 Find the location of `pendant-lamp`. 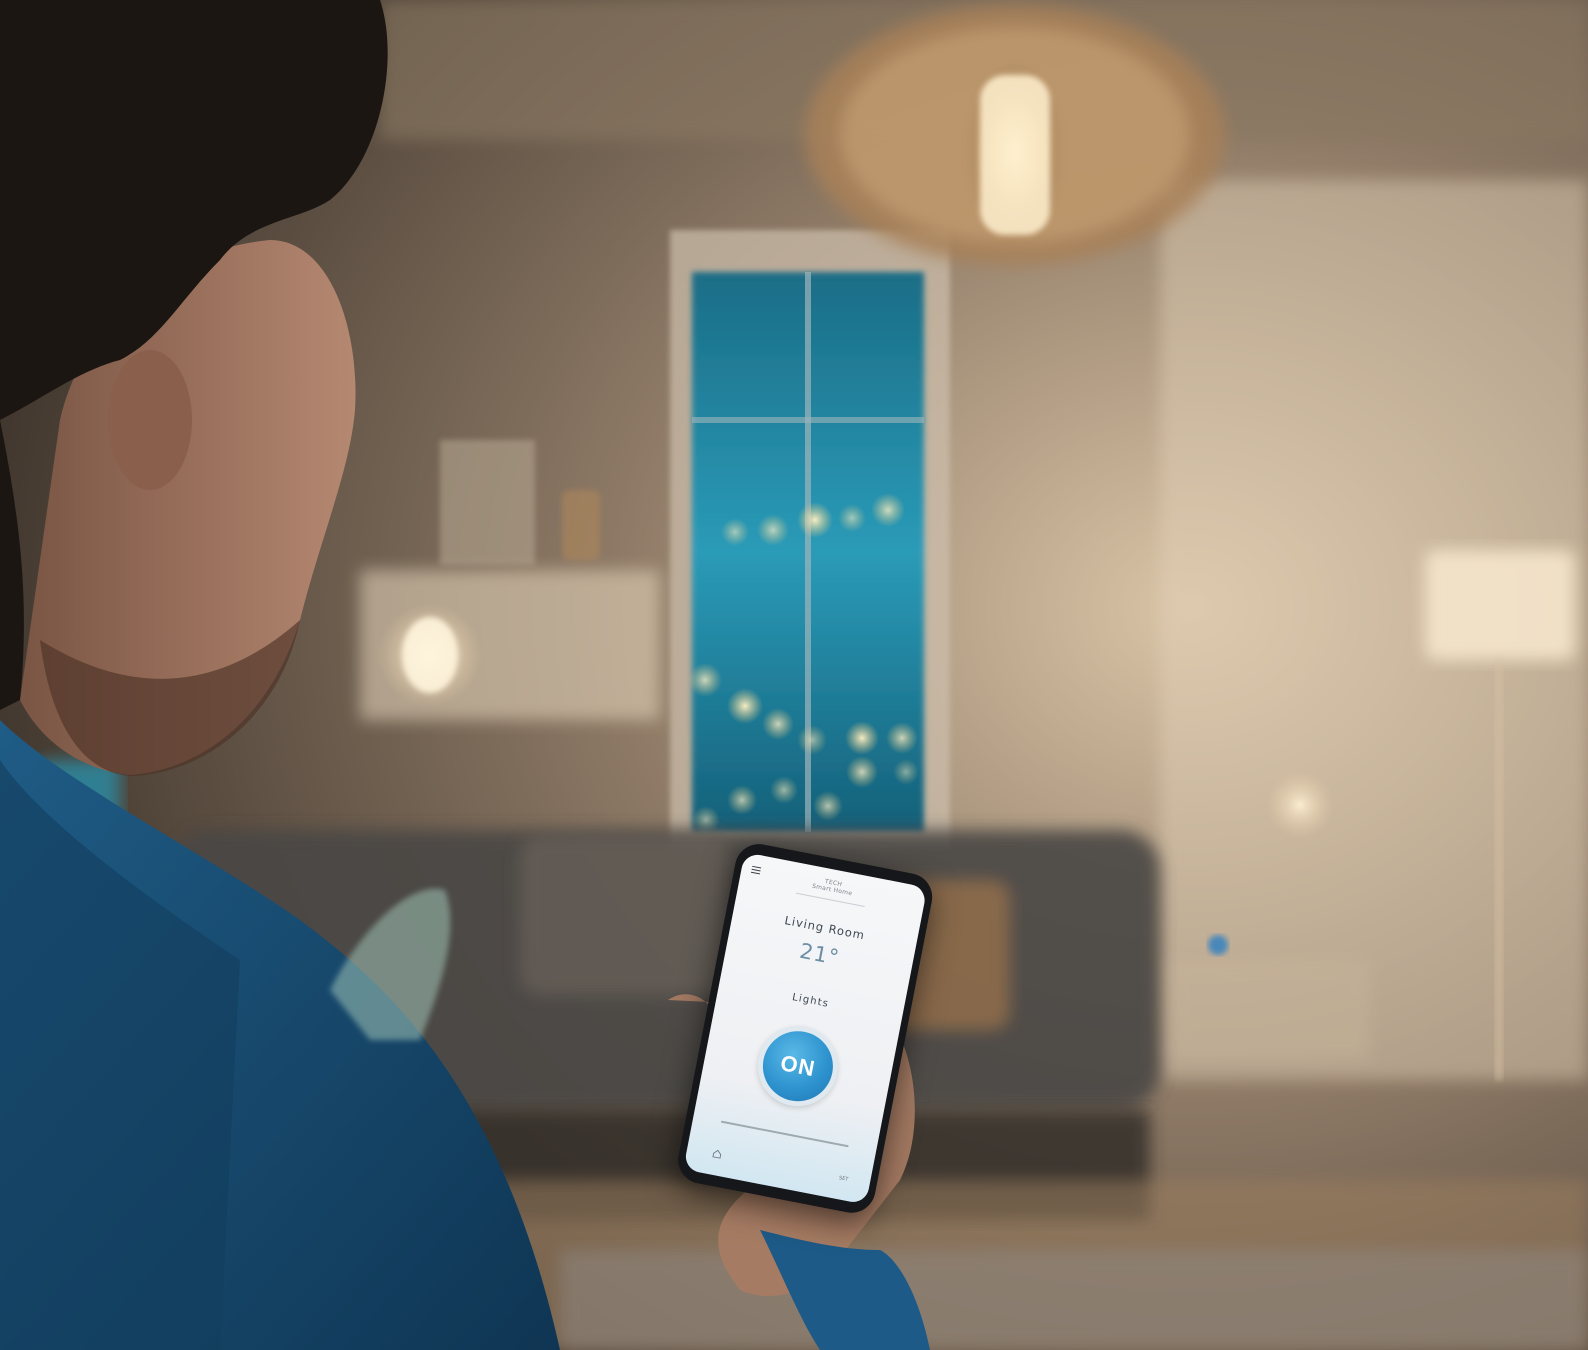

pendant-lamp is located at coordinates (1015, 135).